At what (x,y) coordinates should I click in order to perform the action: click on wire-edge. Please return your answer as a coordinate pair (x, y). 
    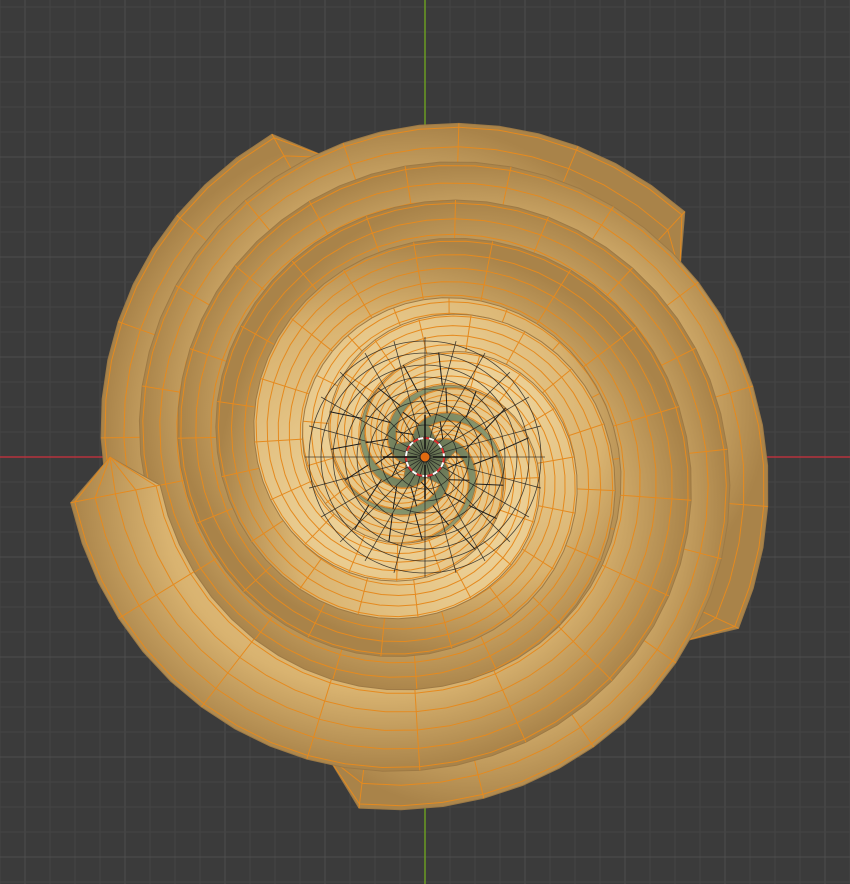
    Looking at the image, I should click on (459, 480).